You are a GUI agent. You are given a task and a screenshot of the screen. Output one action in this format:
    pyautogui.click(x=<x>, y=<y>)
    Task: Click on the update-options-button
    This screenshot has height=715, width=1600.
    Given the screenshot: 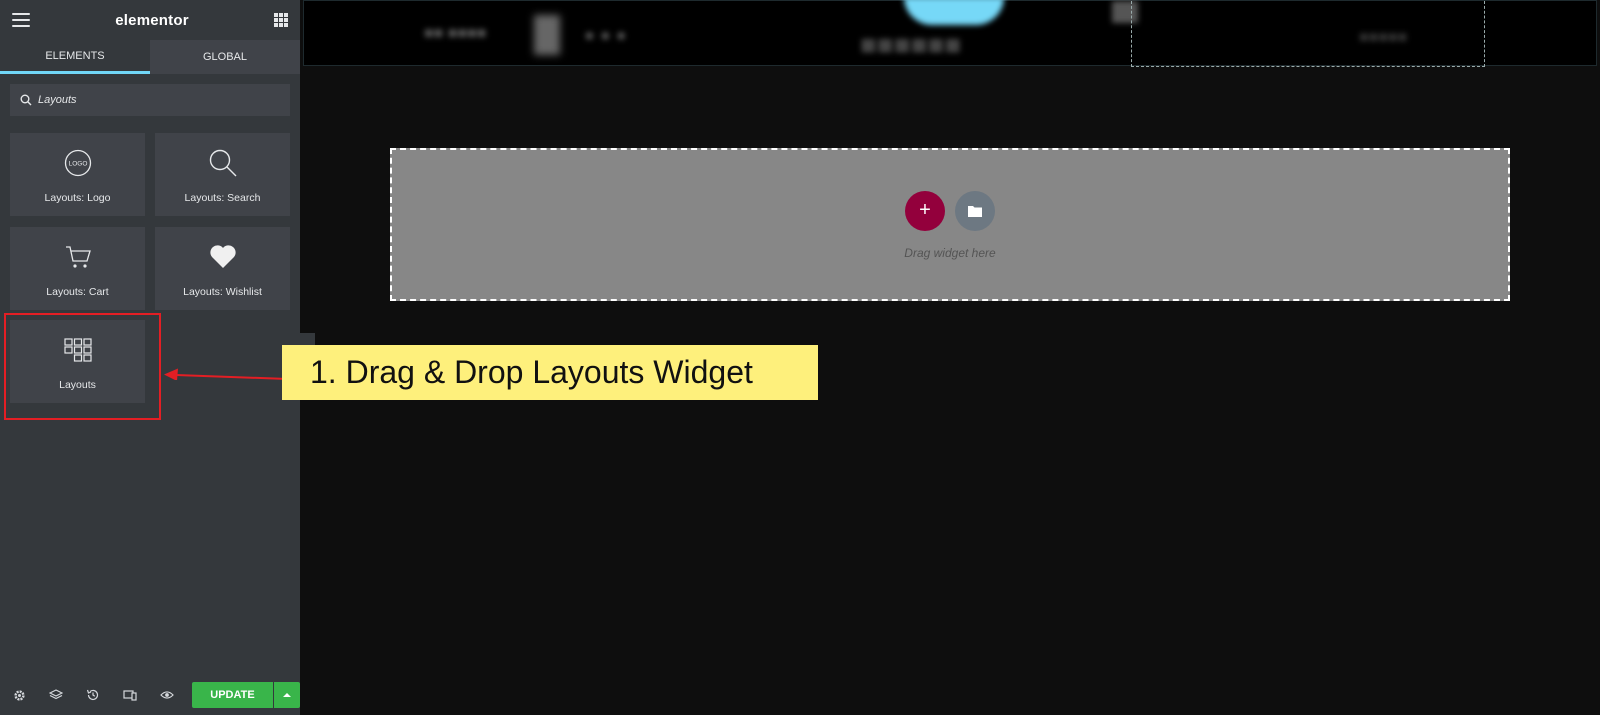 What is the action you would take?
    pyautogui.click(x=287, y=695)
    